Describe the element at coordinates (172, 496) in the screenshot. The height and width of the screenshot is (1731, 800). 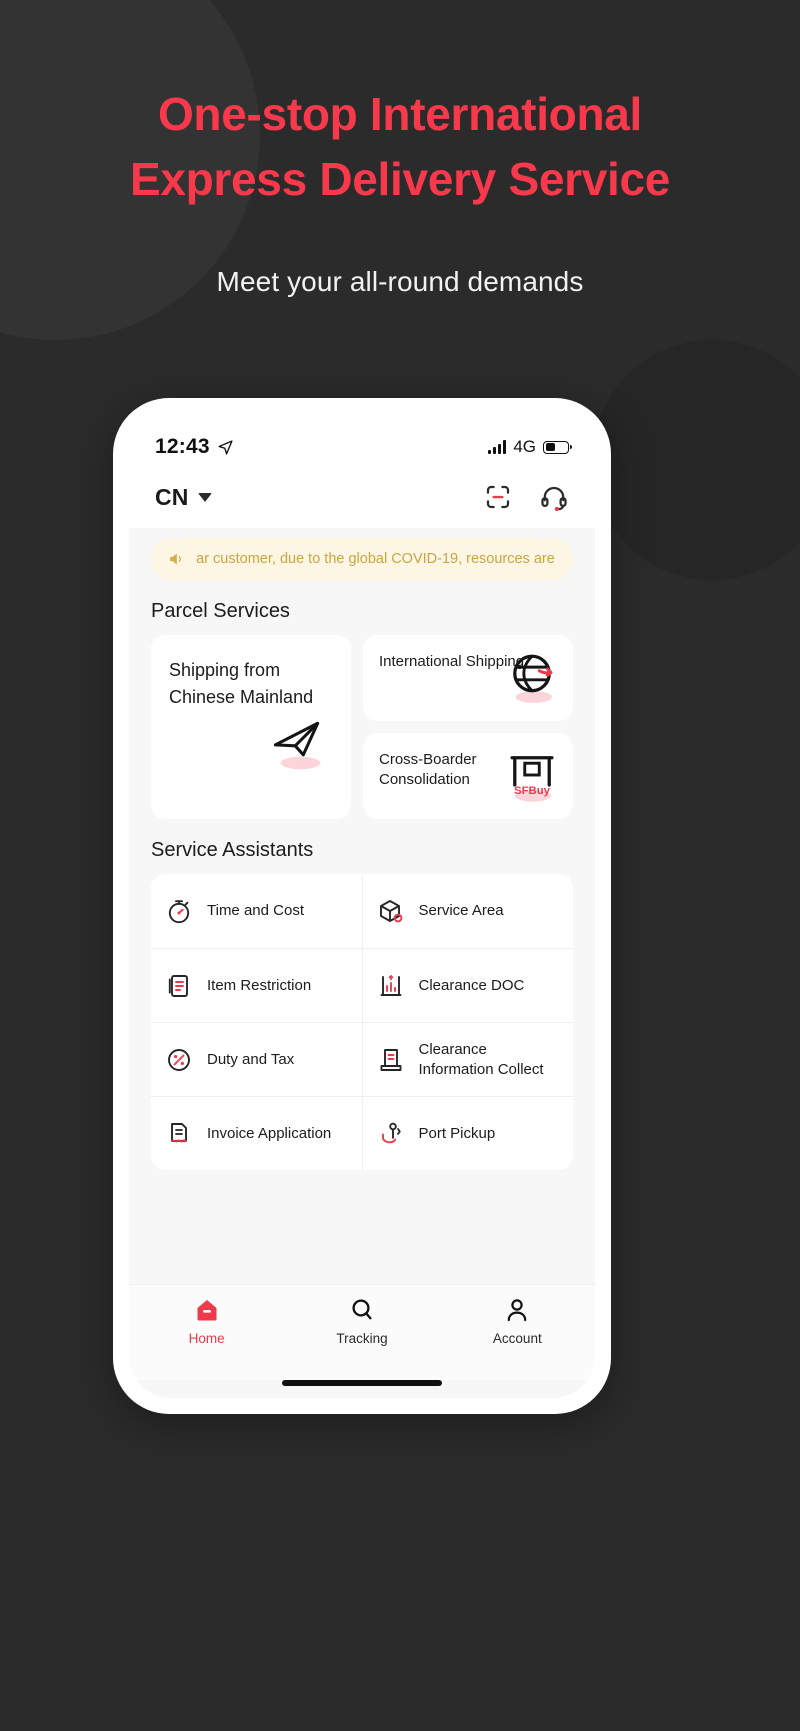
I see `region-label: CN` at that location.